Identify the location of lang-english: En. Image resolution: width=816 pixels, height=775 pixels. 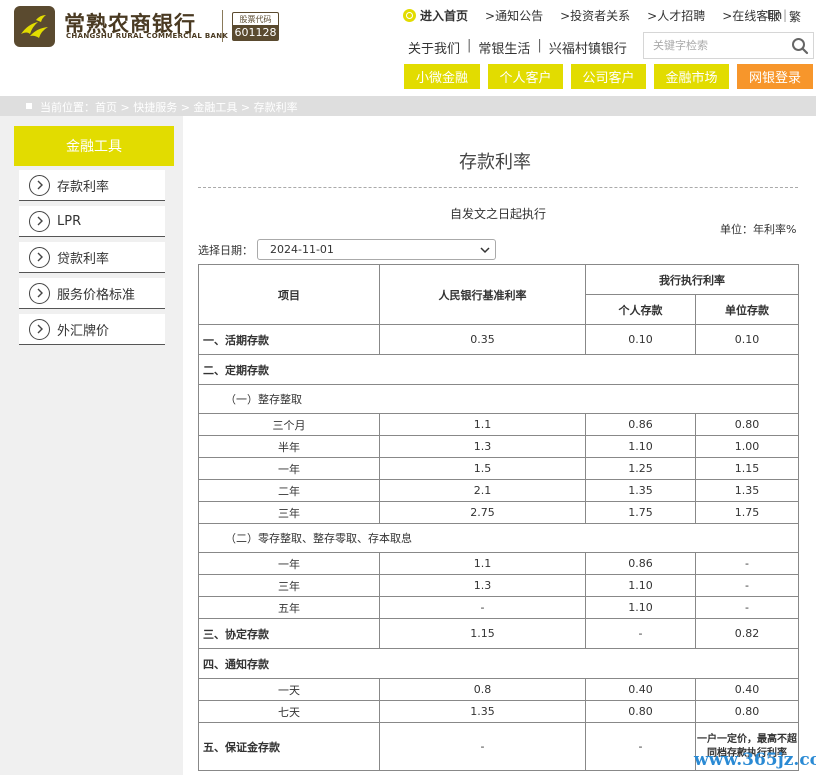
(774, 15).